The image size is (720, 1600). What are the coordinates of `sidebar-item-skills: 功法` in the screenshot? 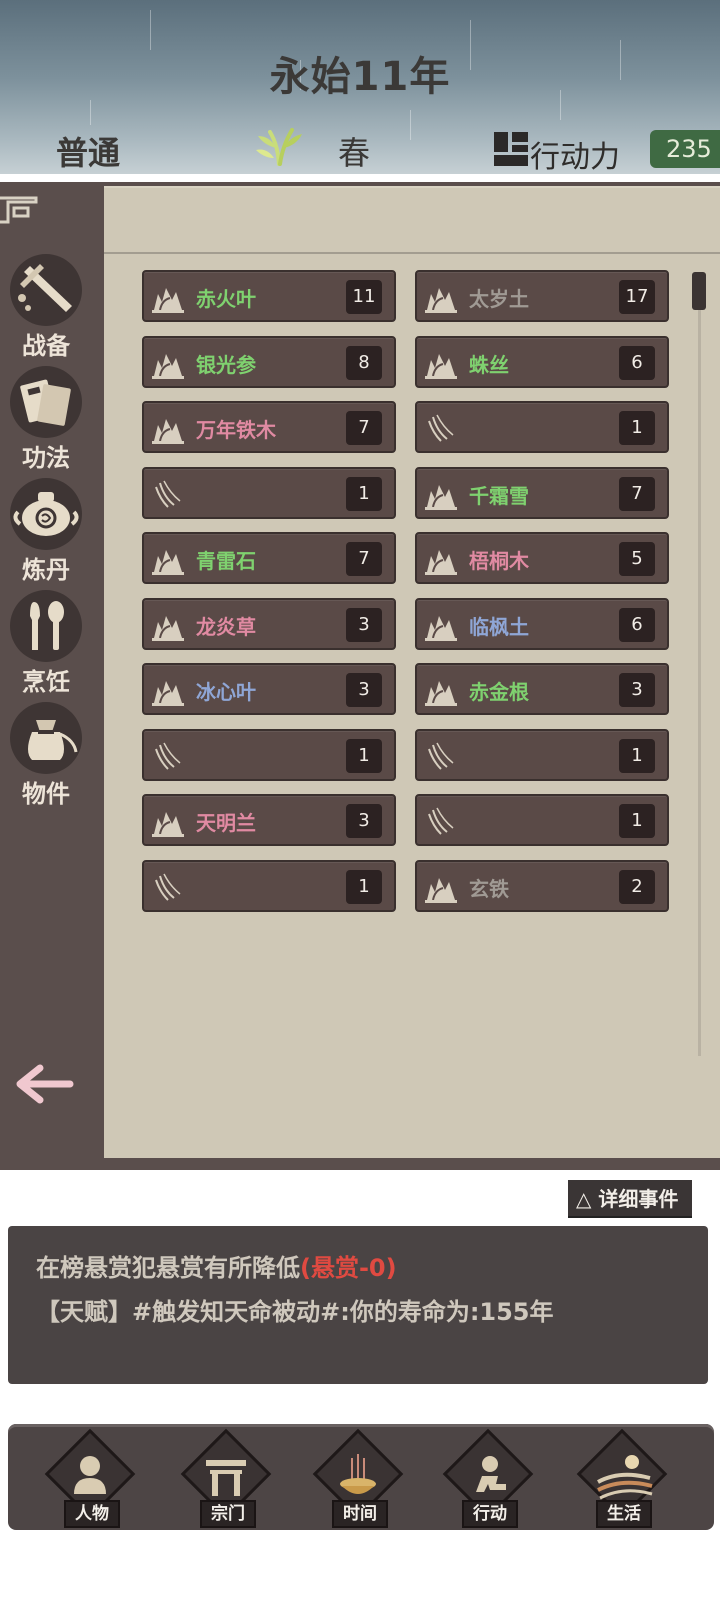 It's located at (46, 419).